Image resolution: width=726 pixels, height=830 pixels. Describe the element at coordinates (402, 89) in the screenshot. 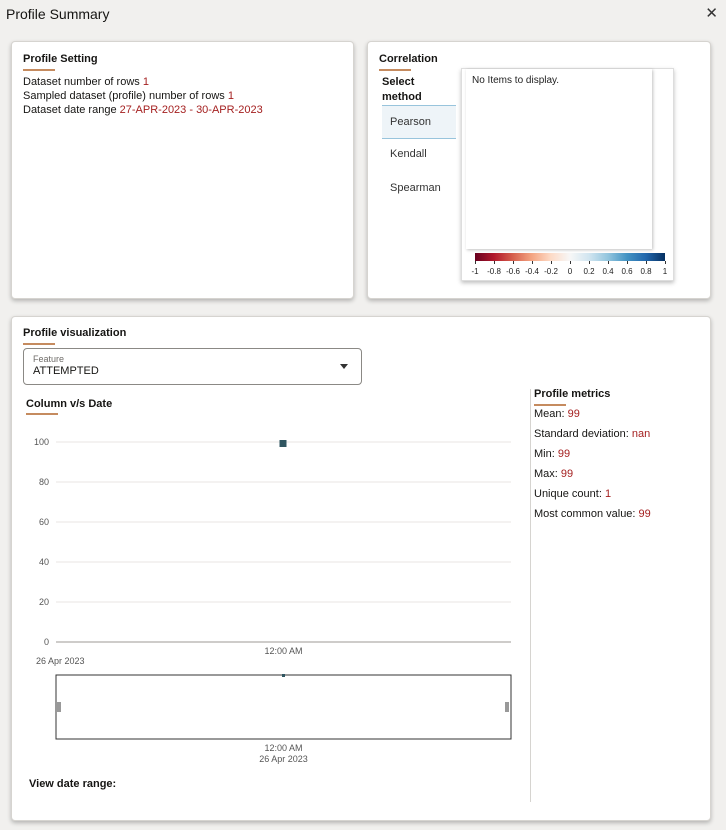

I see `select-method-label: Select method` at that location.